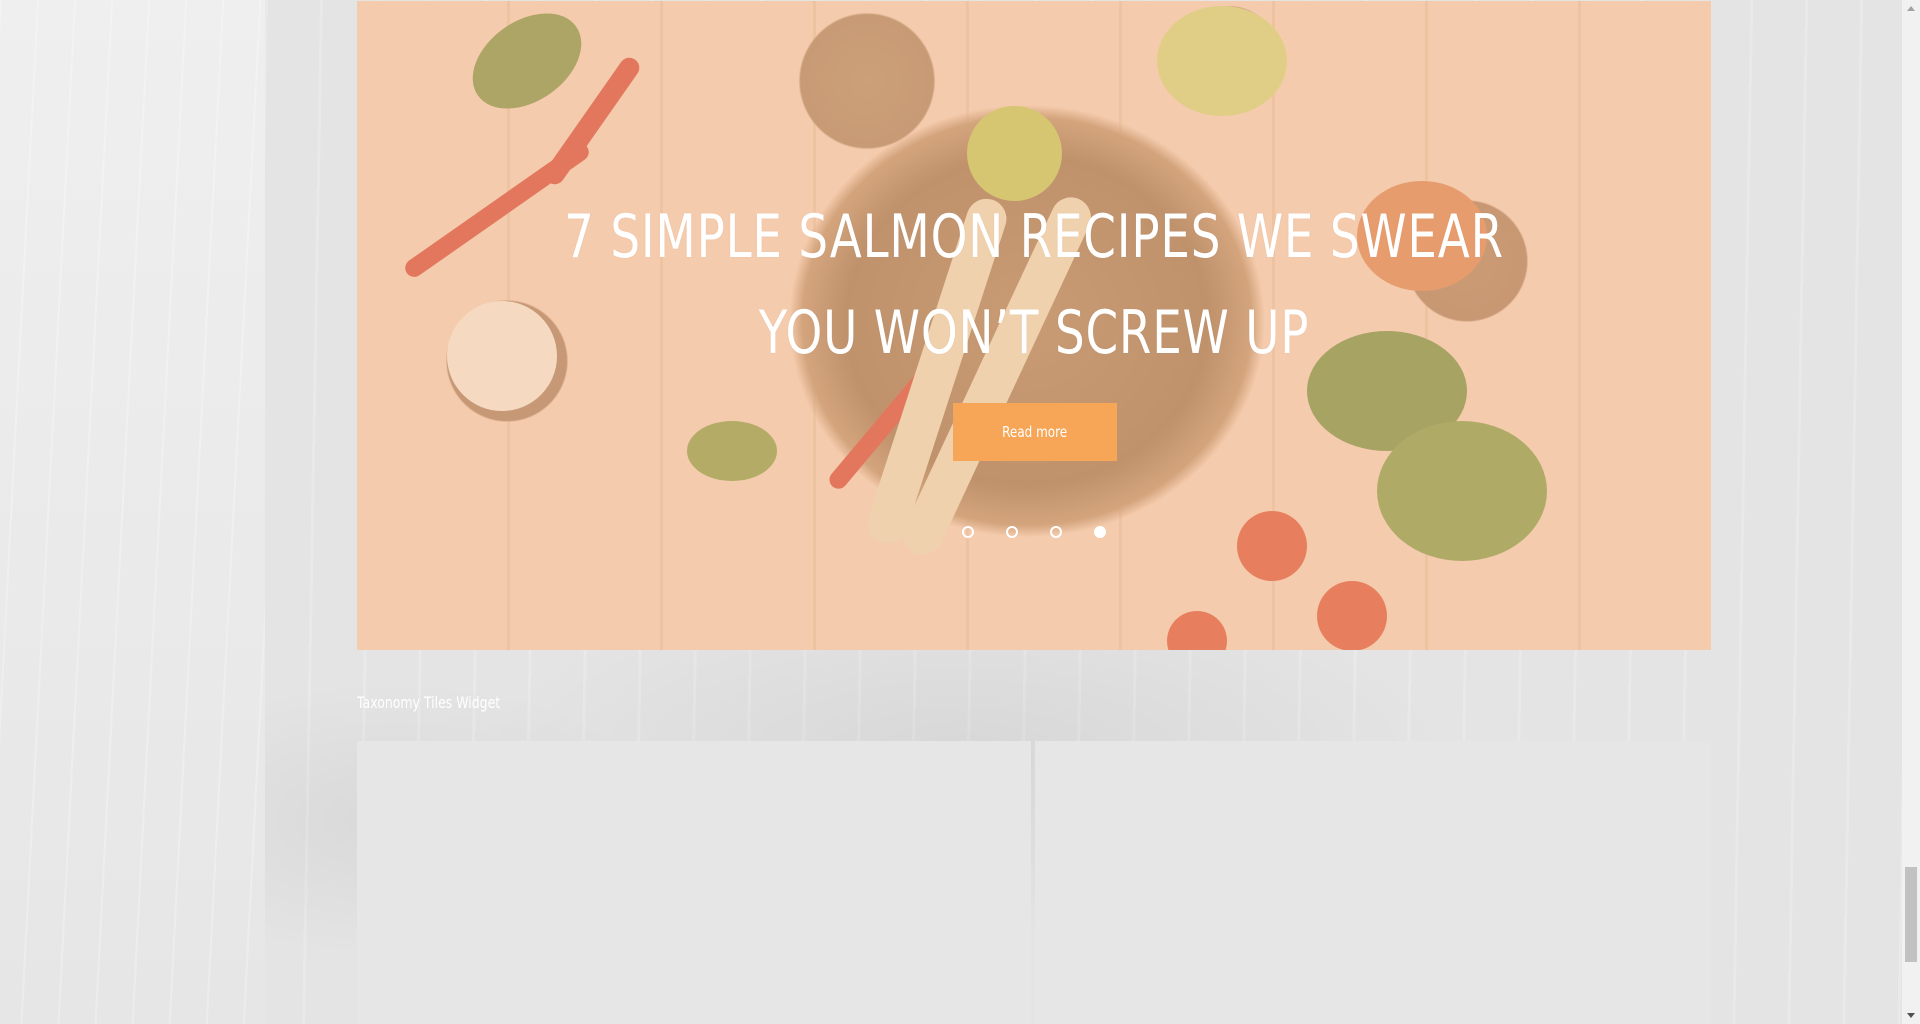 This screenshot has height=1024, width=1920. I want to click on scrollbar-thumb, so click(1911, 914).